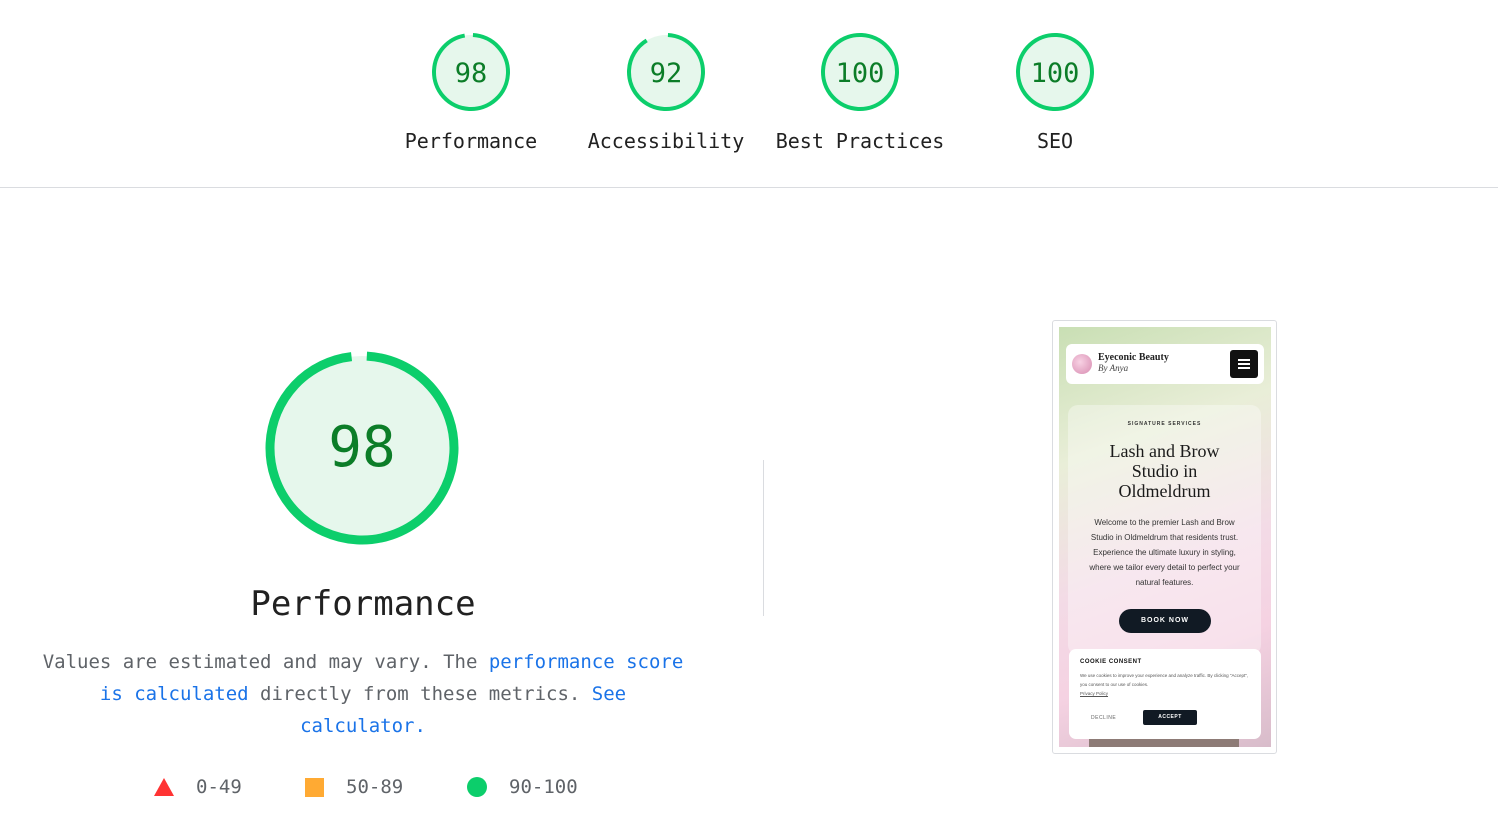 This screenshot has width=1498, height=824. I want to click on flower-logo-icon, so click(1082, 364).